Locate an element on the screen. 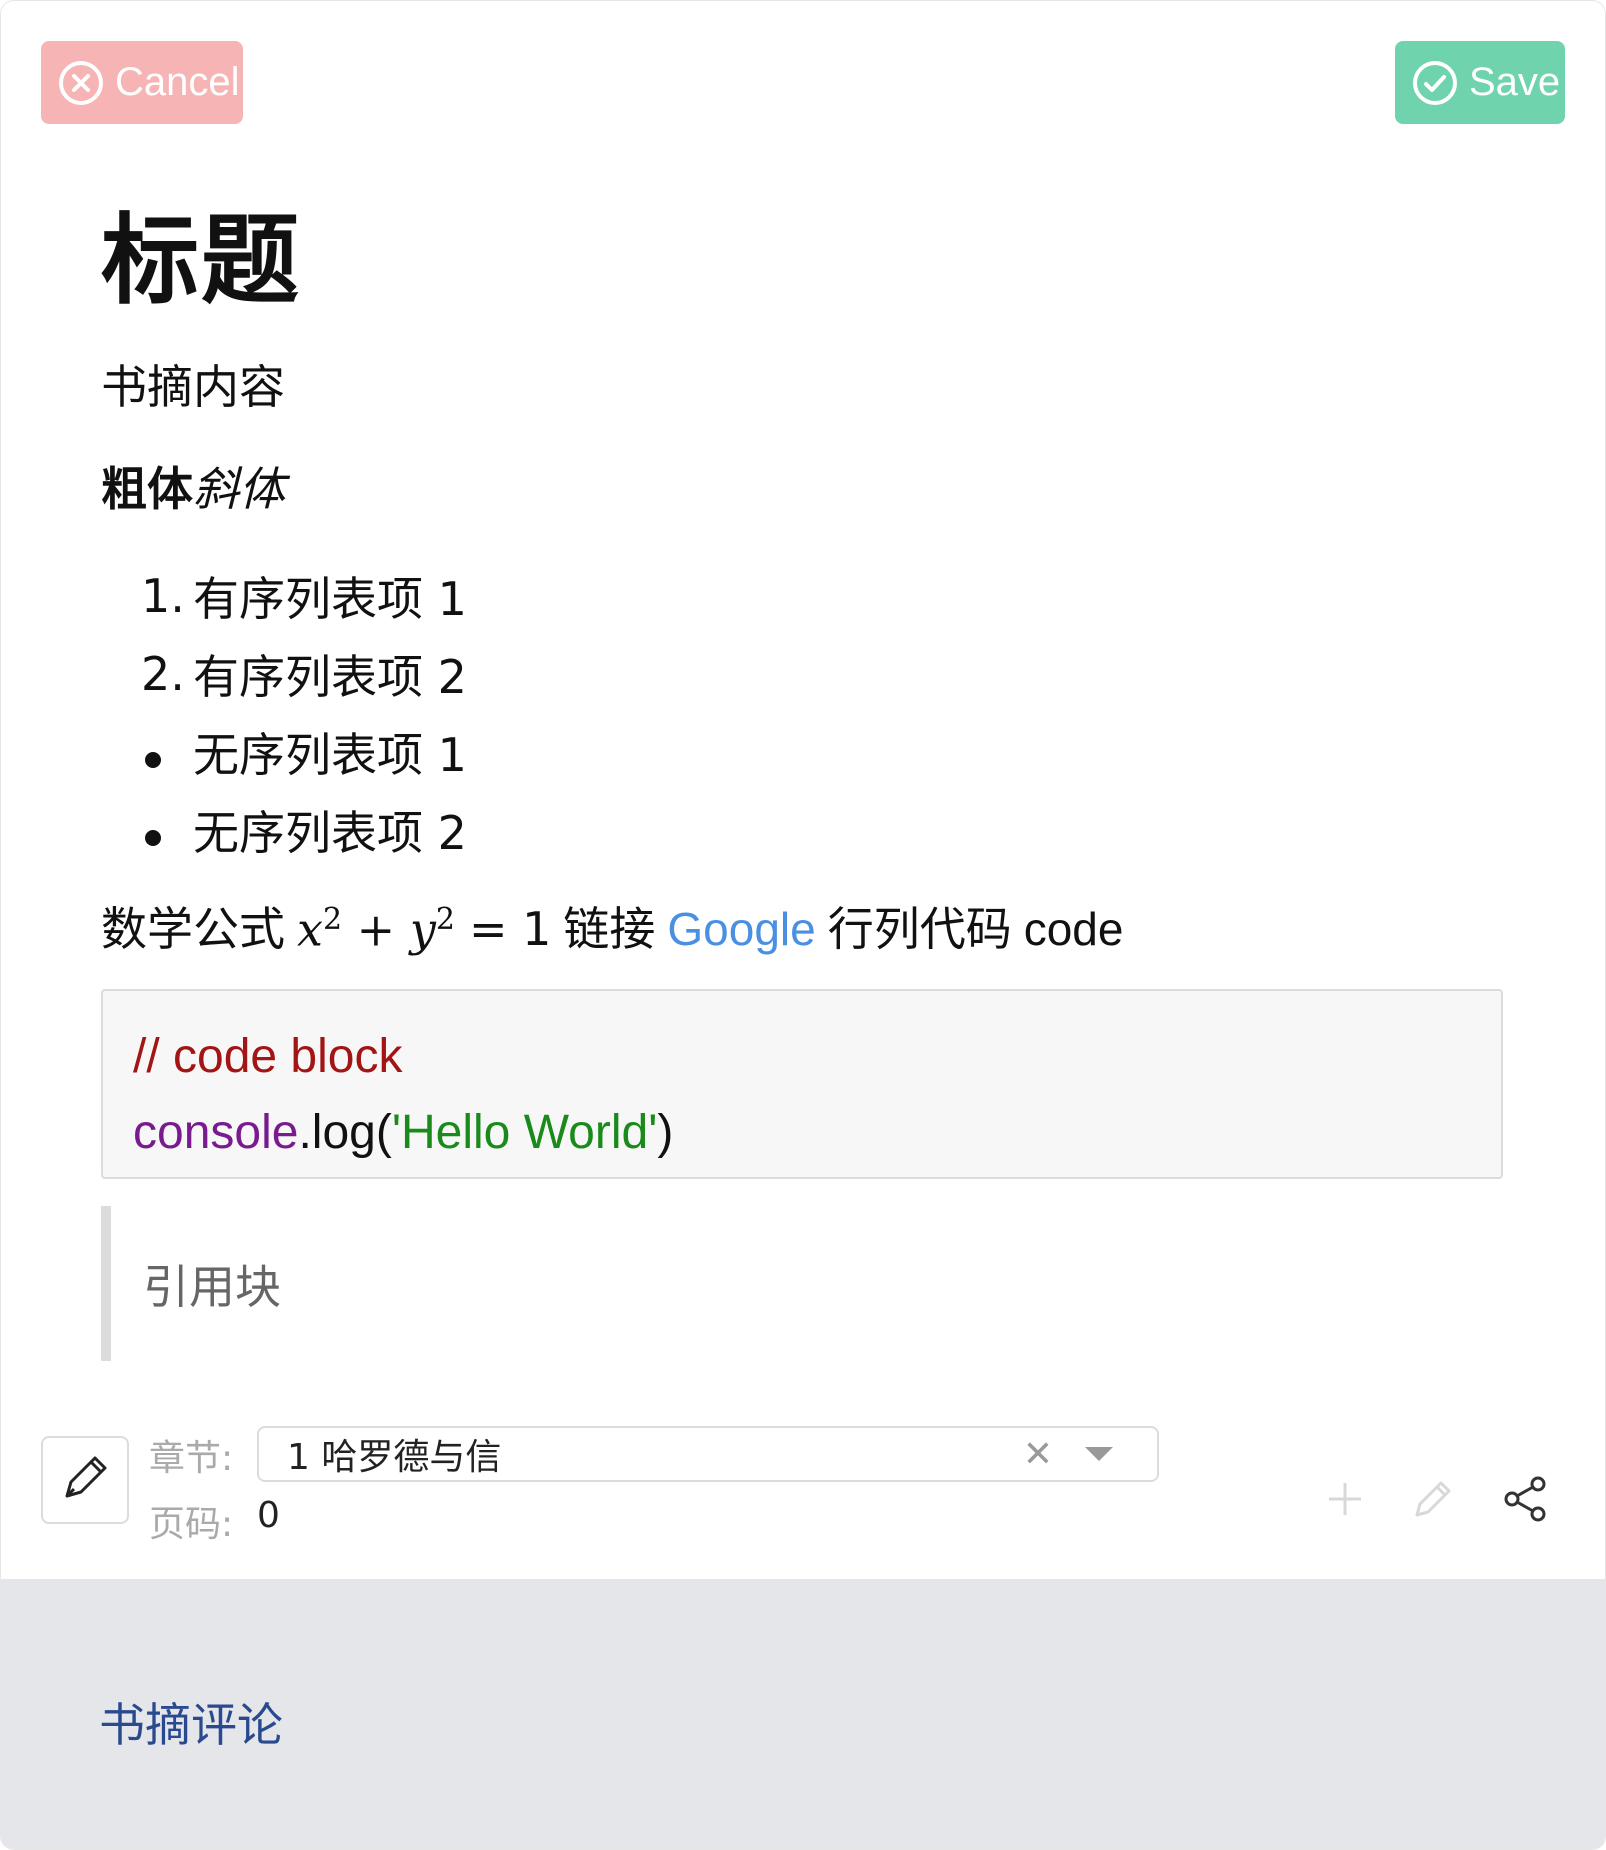 This screenshot has height=1850, width=1606. share-button is located at coordinates (1525, 1501).